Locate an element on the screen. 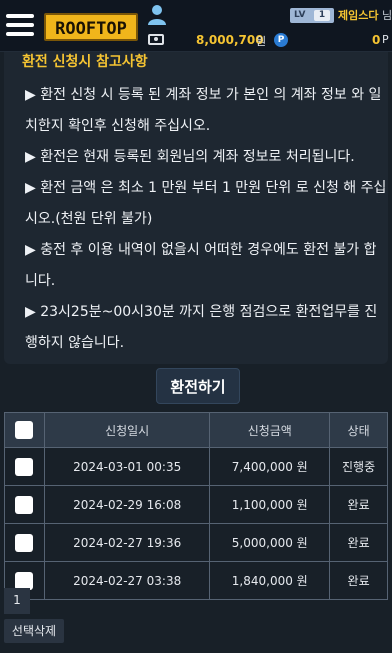  delete-selected-button: 선택삭제 is located at coordinates (34, 631).